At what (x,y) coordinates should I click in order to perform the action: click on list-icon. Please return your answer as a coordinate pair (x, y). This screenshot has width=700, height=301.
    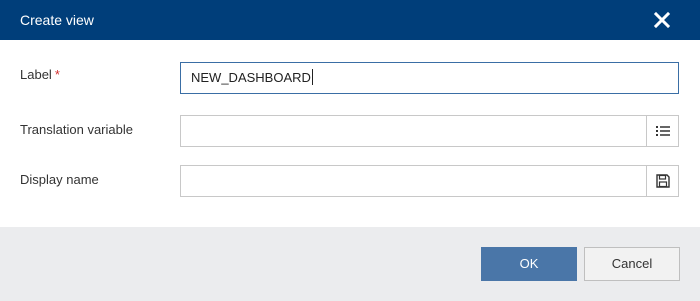
    Looking at the image, I should click on (662, 131).